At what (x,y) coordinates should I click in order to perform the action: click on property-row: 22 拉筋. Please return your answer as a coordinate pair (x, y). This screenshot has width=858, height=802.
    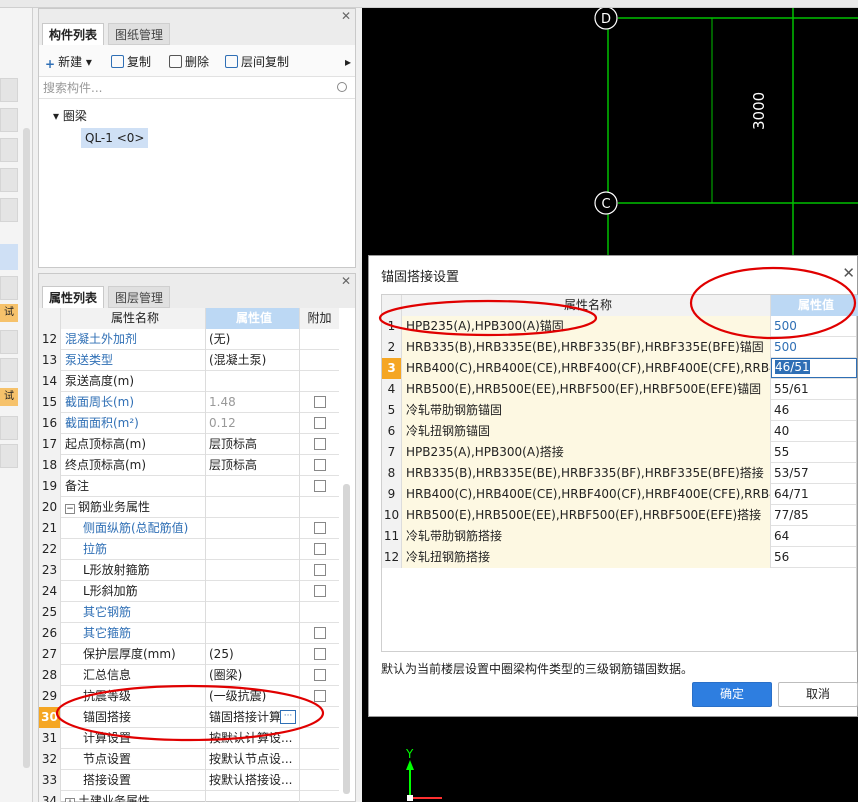
    Looking at the image, I should click on (189, 549).